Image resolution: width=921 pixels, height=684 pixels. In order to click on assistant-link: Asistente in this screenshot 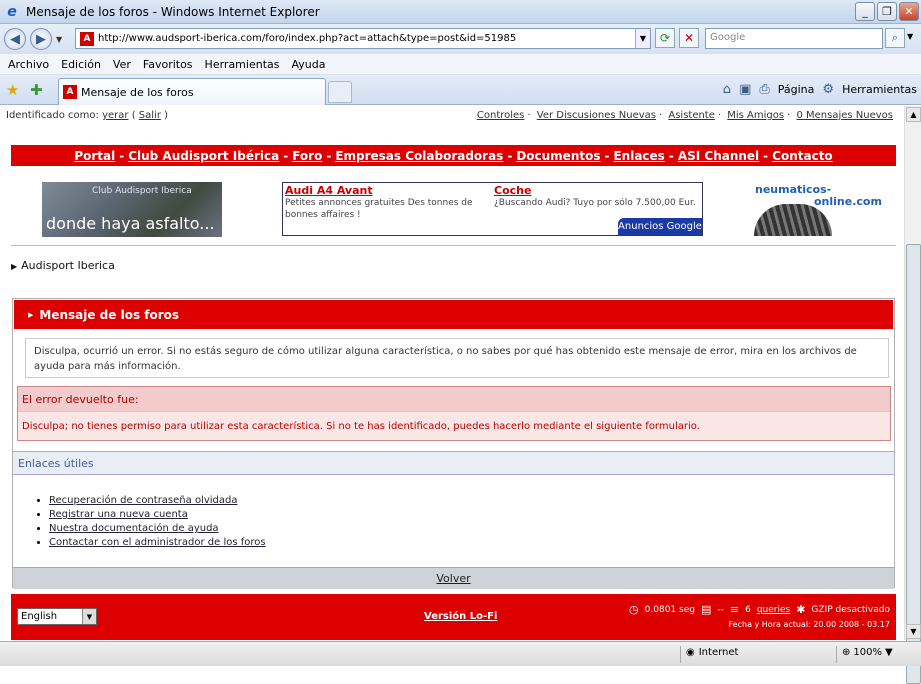, I will do `click(691, 115)`.